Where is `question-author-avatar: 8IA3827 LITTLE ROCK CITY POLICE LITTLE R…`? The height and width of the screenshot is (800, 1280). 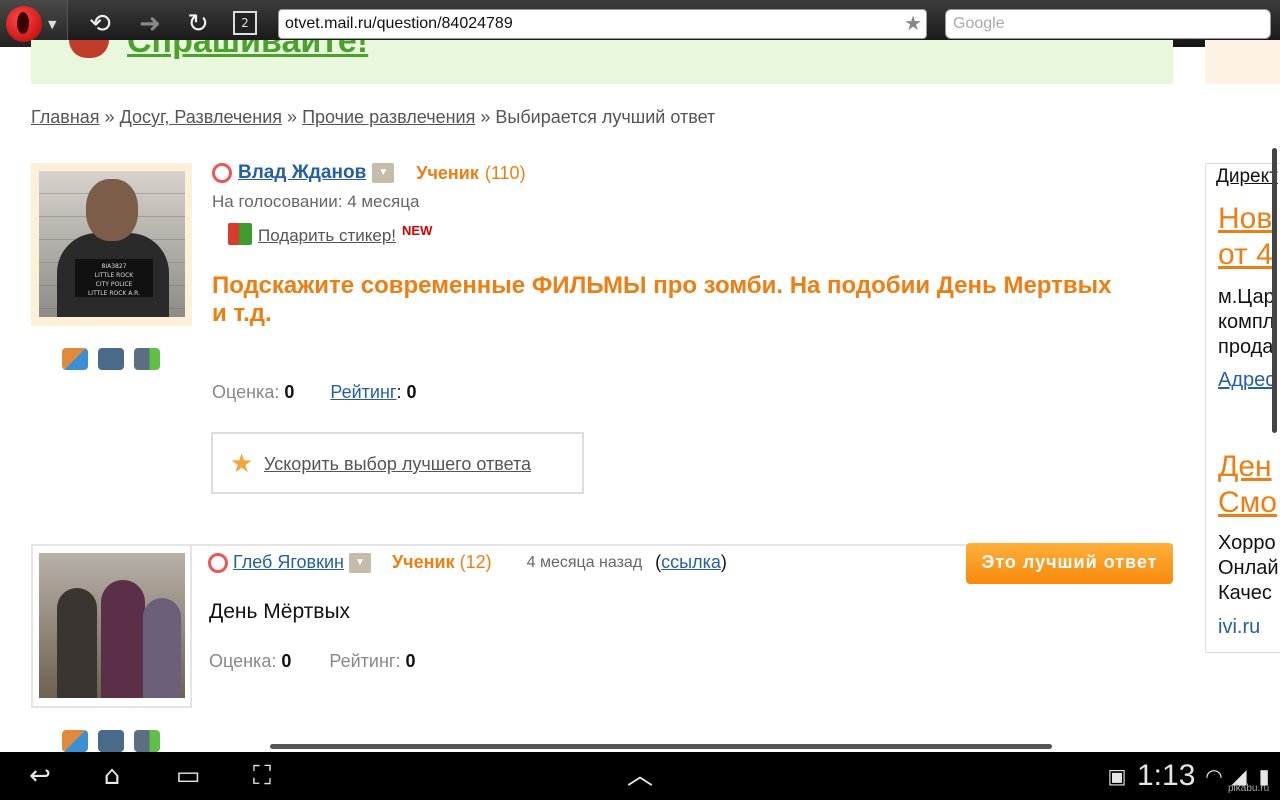 question-author-avatar: 8IA3827 LITTLE ROCK CITY POLICE LITTLE R… is located at coordinates (112, 244).